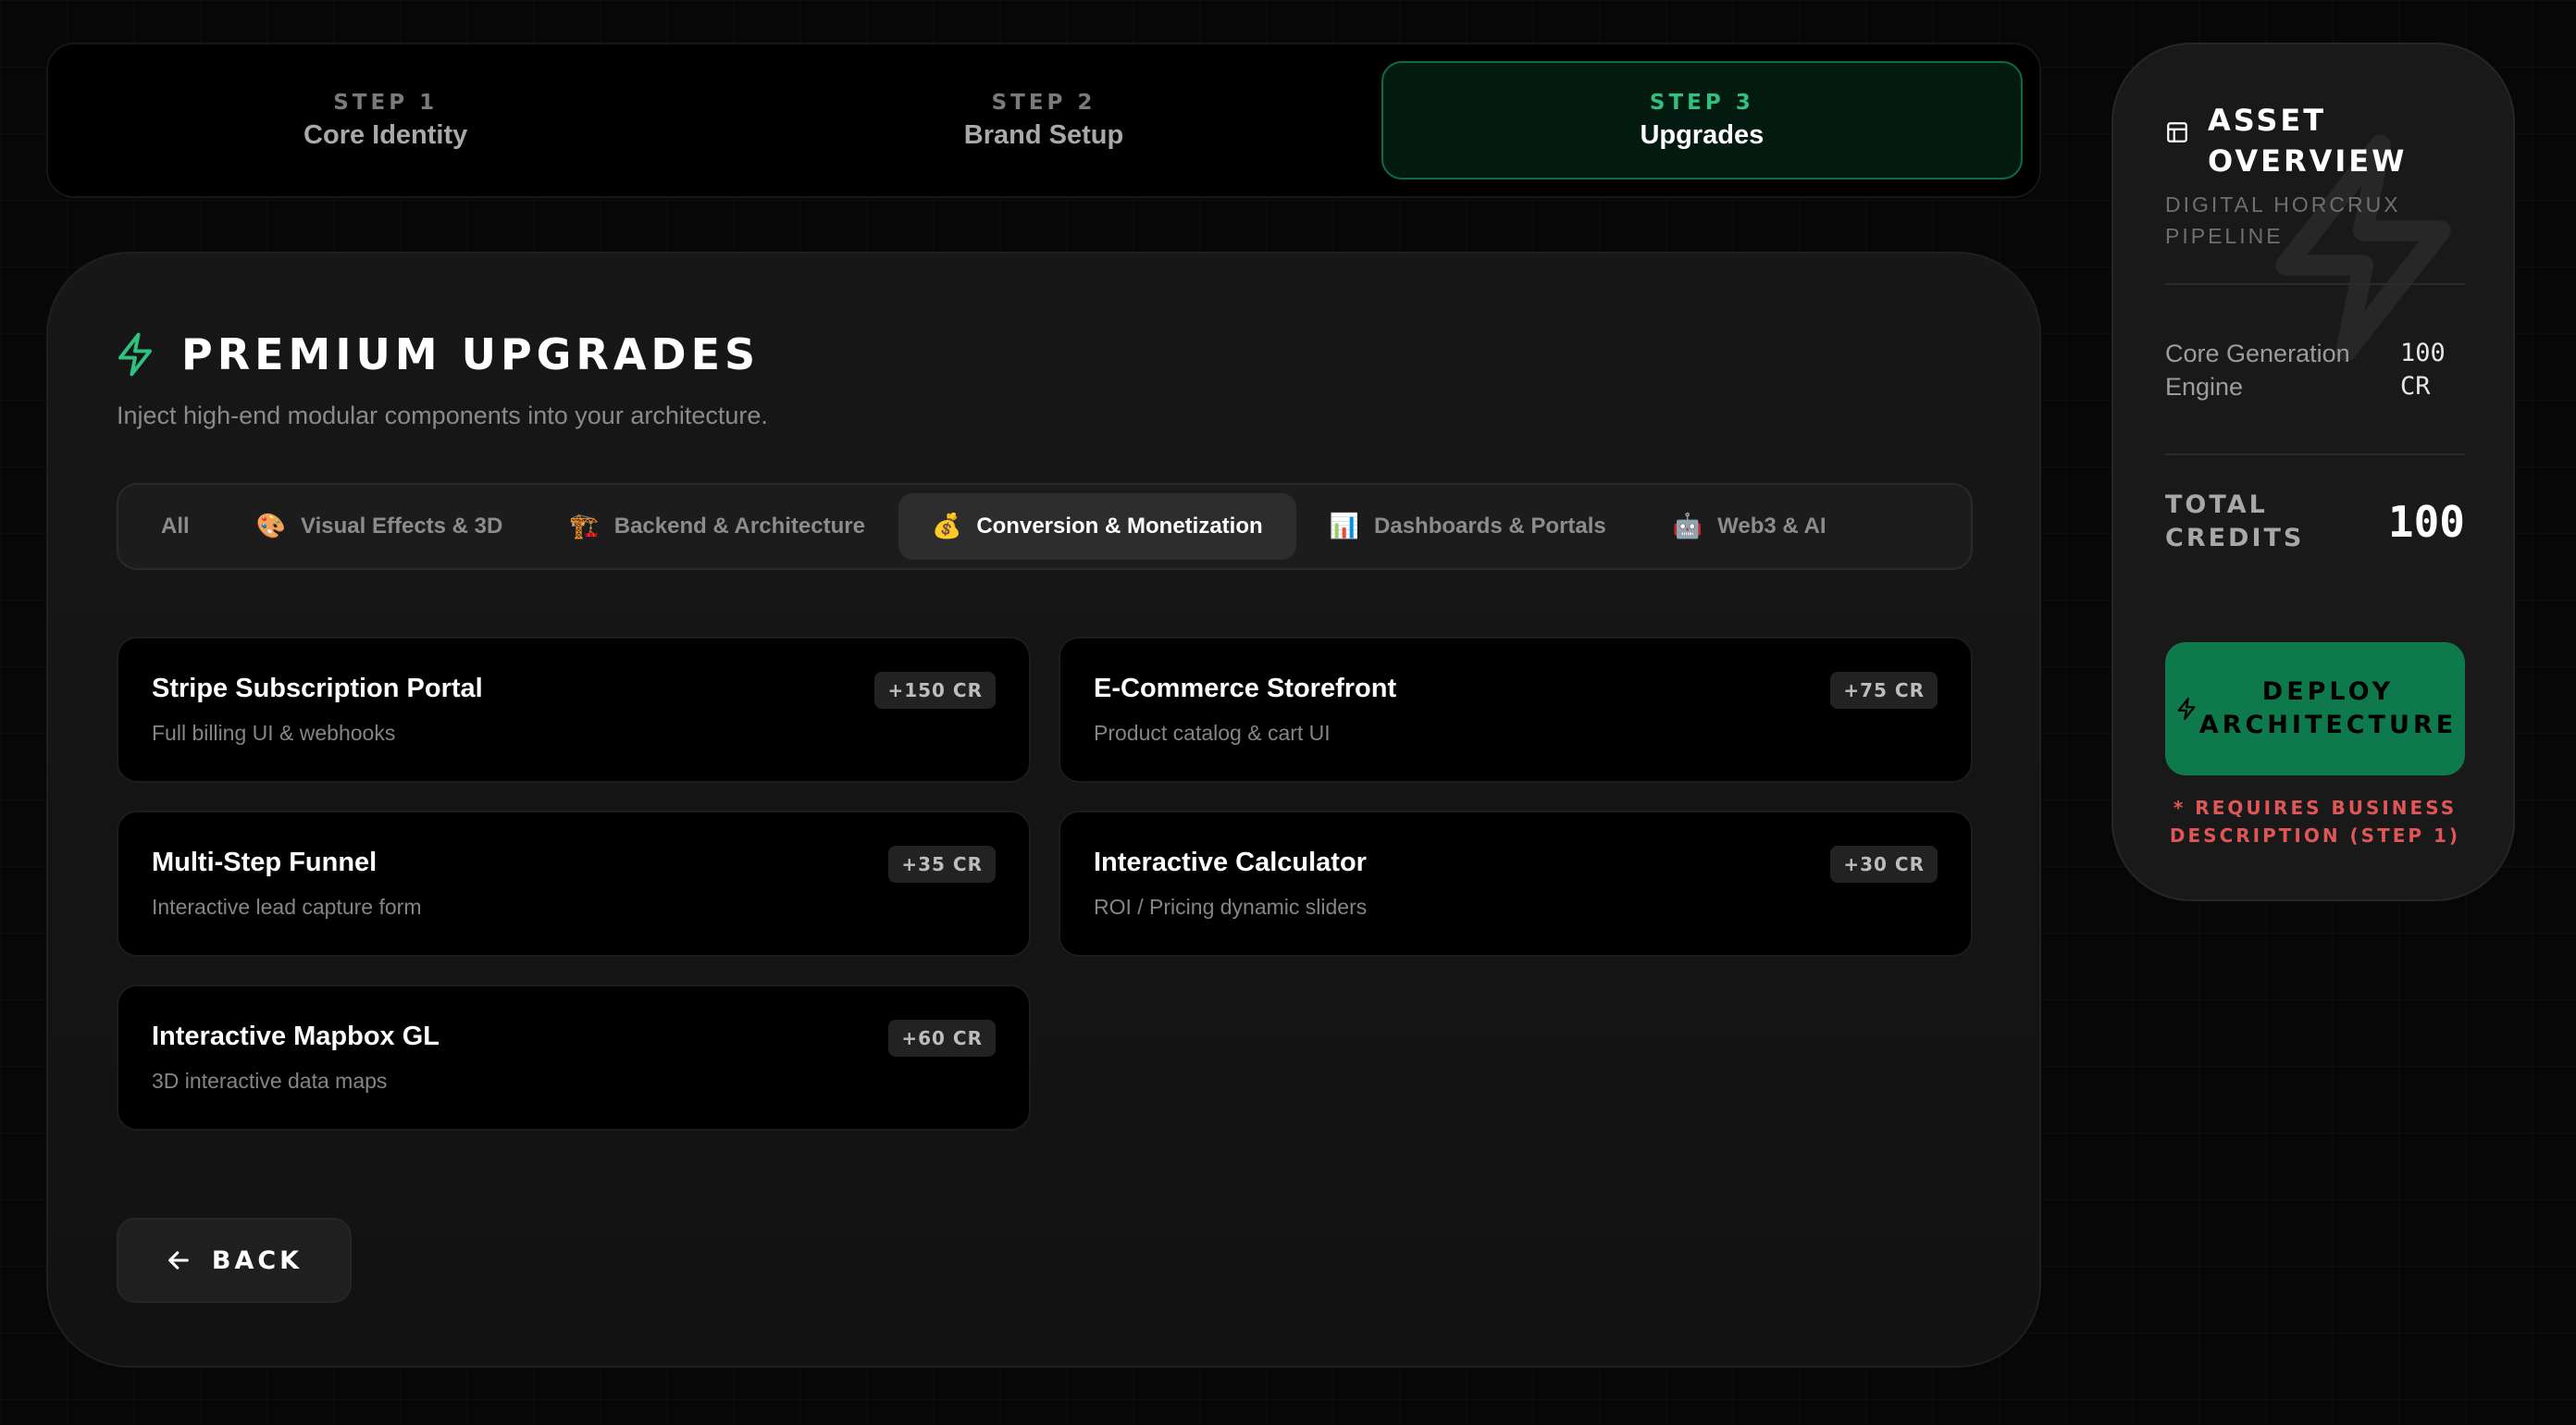 Image resolution: width=2576 pixels, height=1425 pixels. I want to click on overview-header: ASSET OVERVIEW, so click(2286, 141).